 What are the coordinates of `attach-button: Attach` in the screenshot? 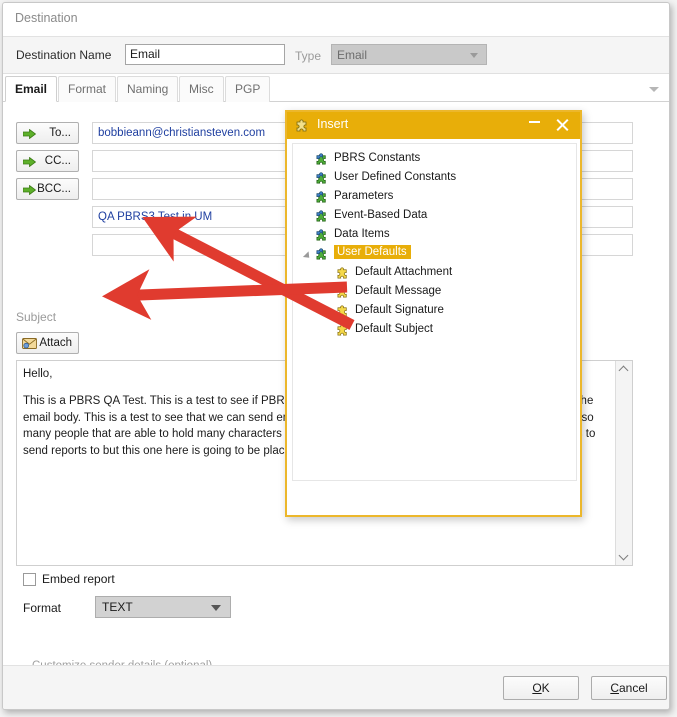 It's located at (47, 343).